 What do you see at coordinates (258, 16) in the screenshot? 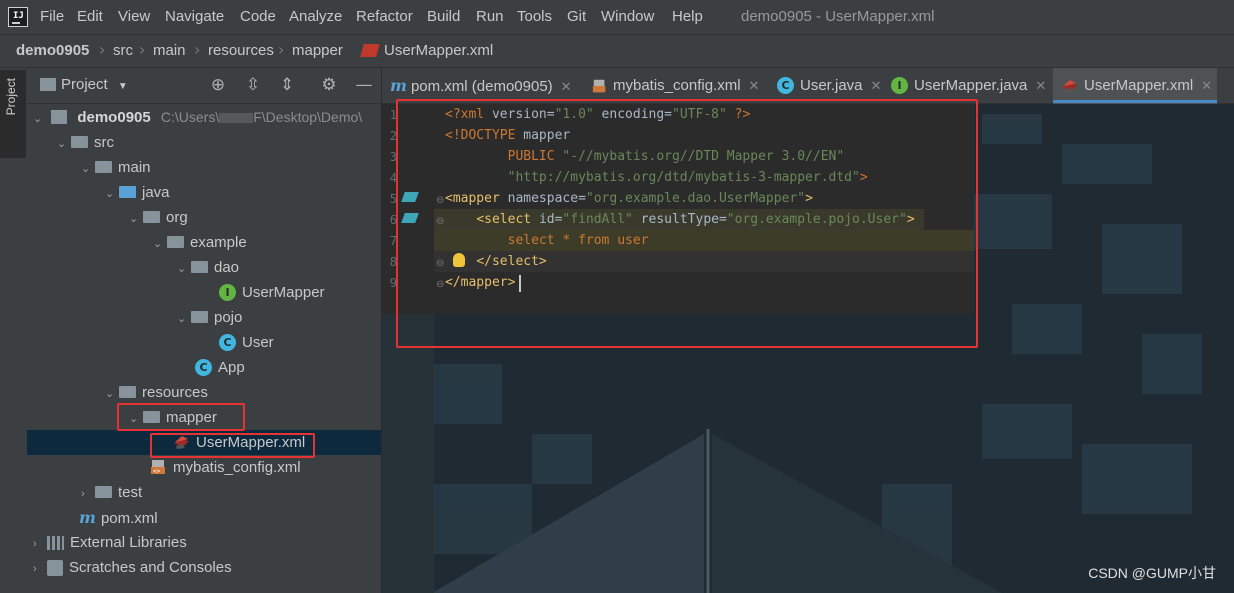
I see `menu-item-code: Code` at bounding box center [258, 16].